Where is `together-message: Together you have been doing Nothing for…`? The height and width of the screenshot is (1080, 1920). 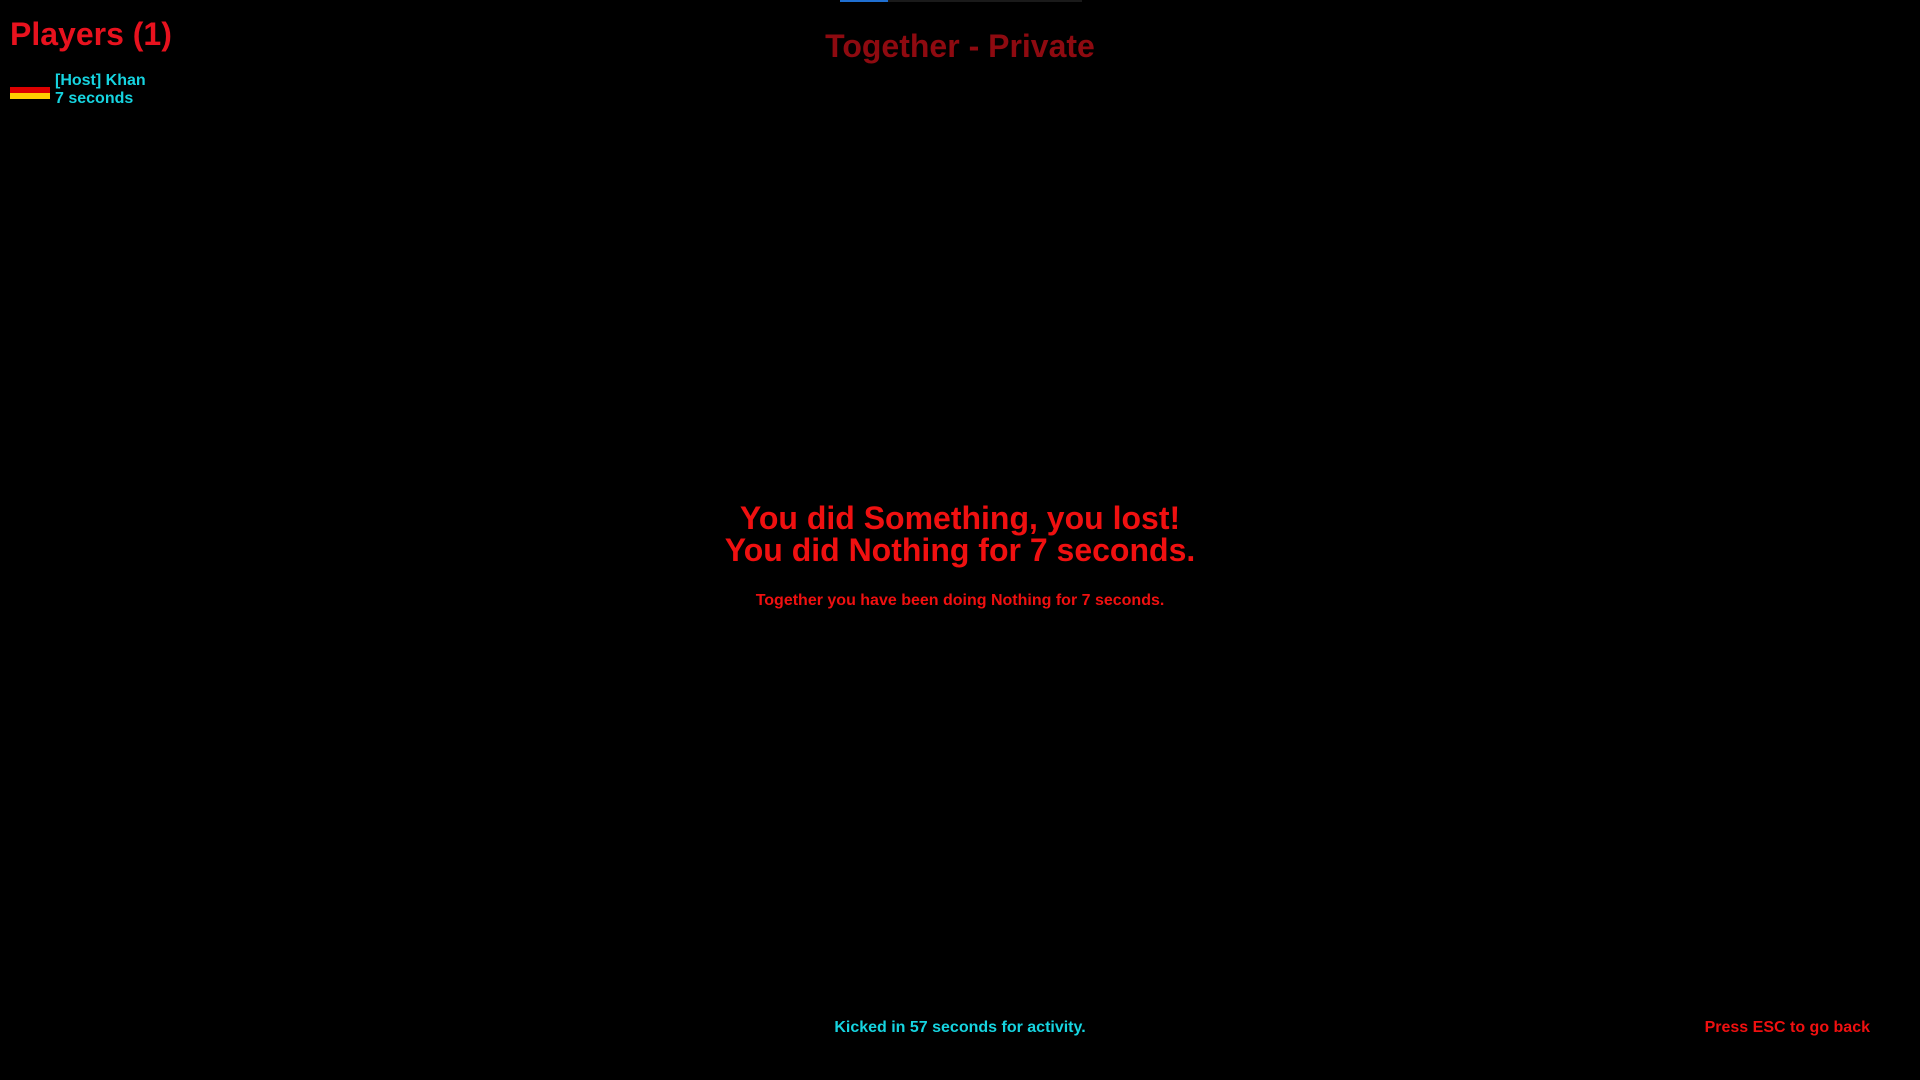 together-message: Together you have been doing Nothing for… is located at coordinates (960, 600).